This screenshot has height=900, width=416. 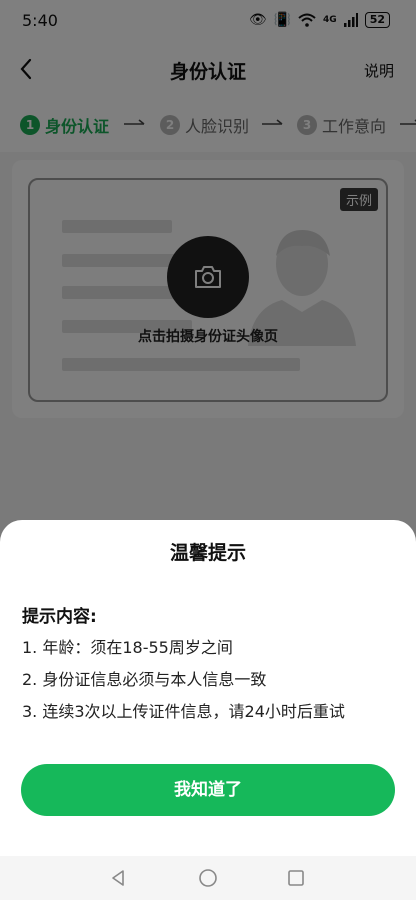 I want to click on nav-back-triangle-icon, so click(x=118, y=878).